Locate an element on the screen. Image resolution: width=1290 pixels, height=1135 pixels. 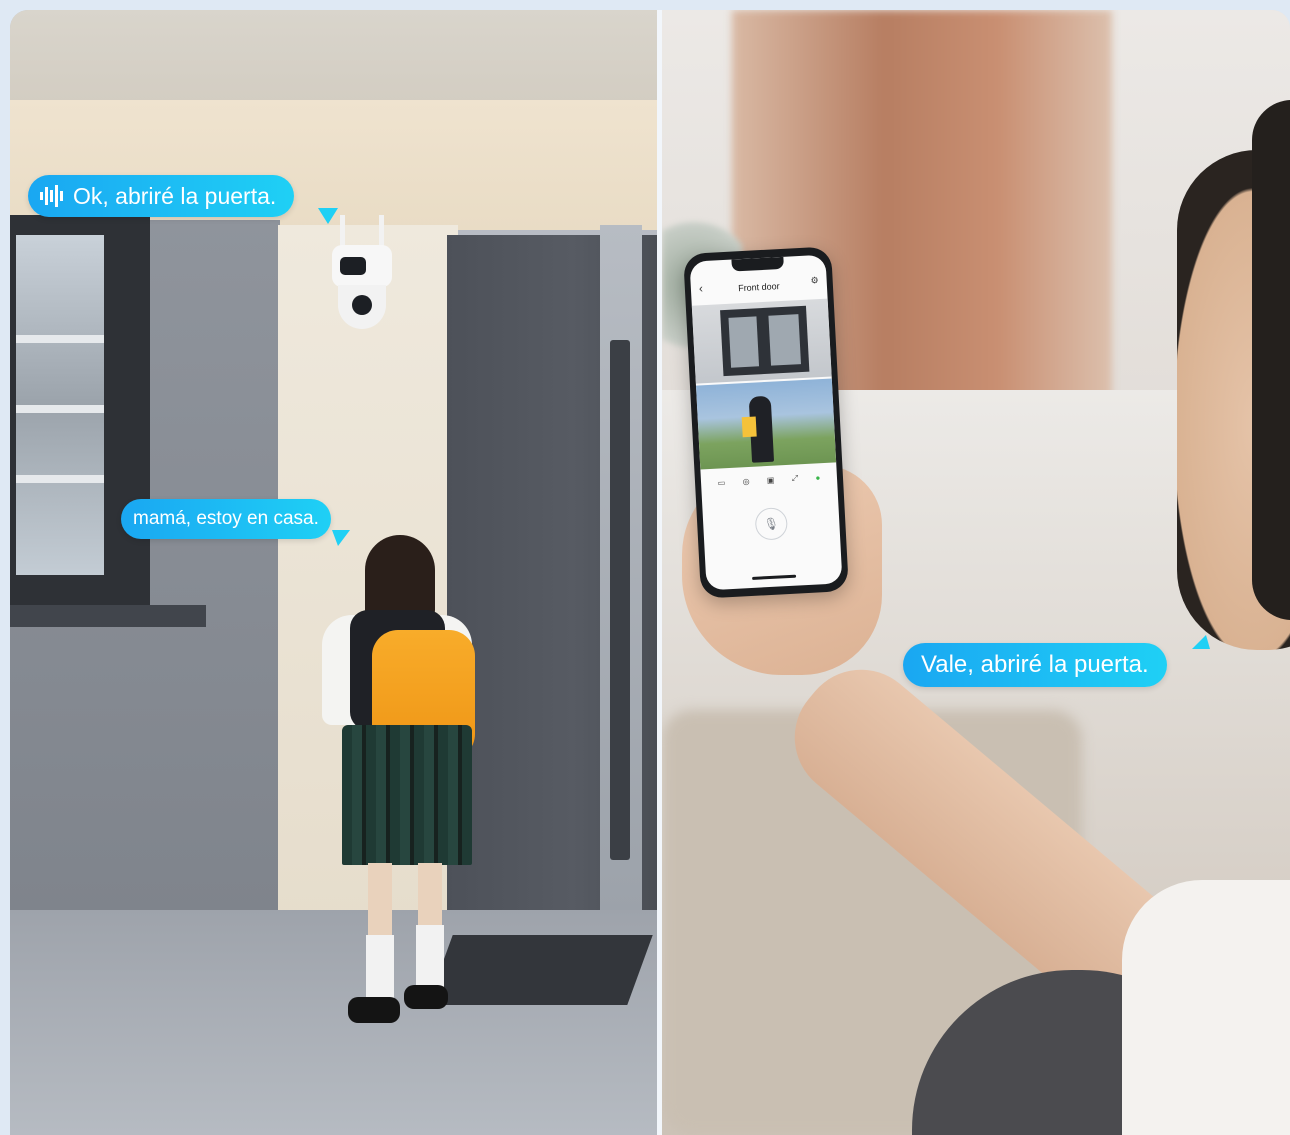
sock-right is located at coordinates (430, 957).